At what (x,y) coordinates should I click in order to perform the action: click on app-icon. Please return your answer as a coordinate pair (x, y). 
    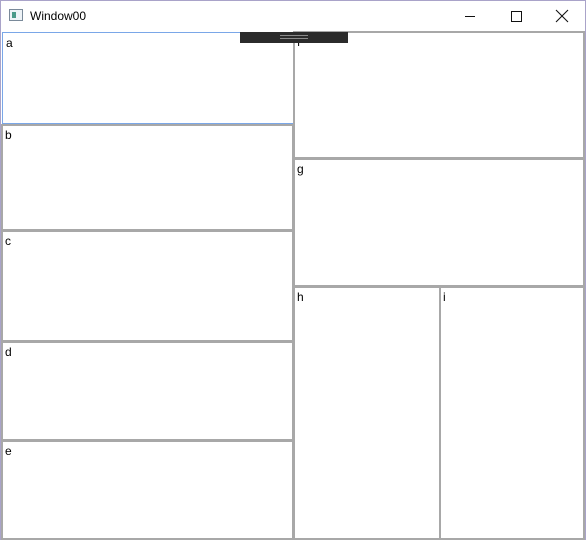
    Looking at the image, I should click on (16, 15).